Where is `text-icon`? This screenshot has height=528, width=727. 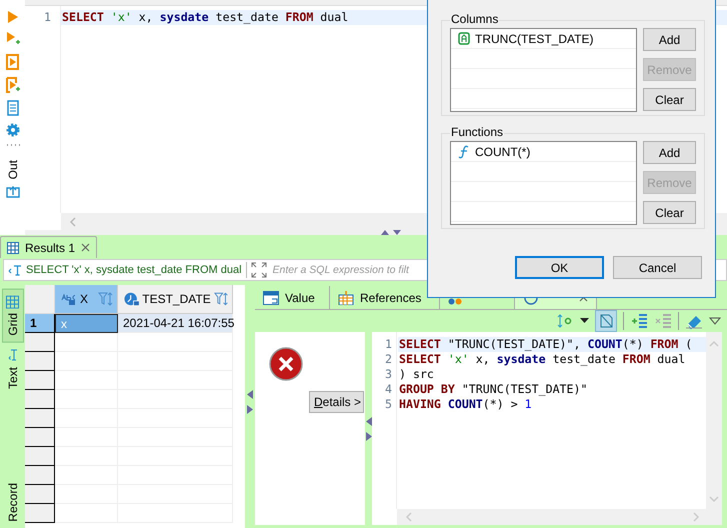 text-icon is located at coordinates (13, 355).